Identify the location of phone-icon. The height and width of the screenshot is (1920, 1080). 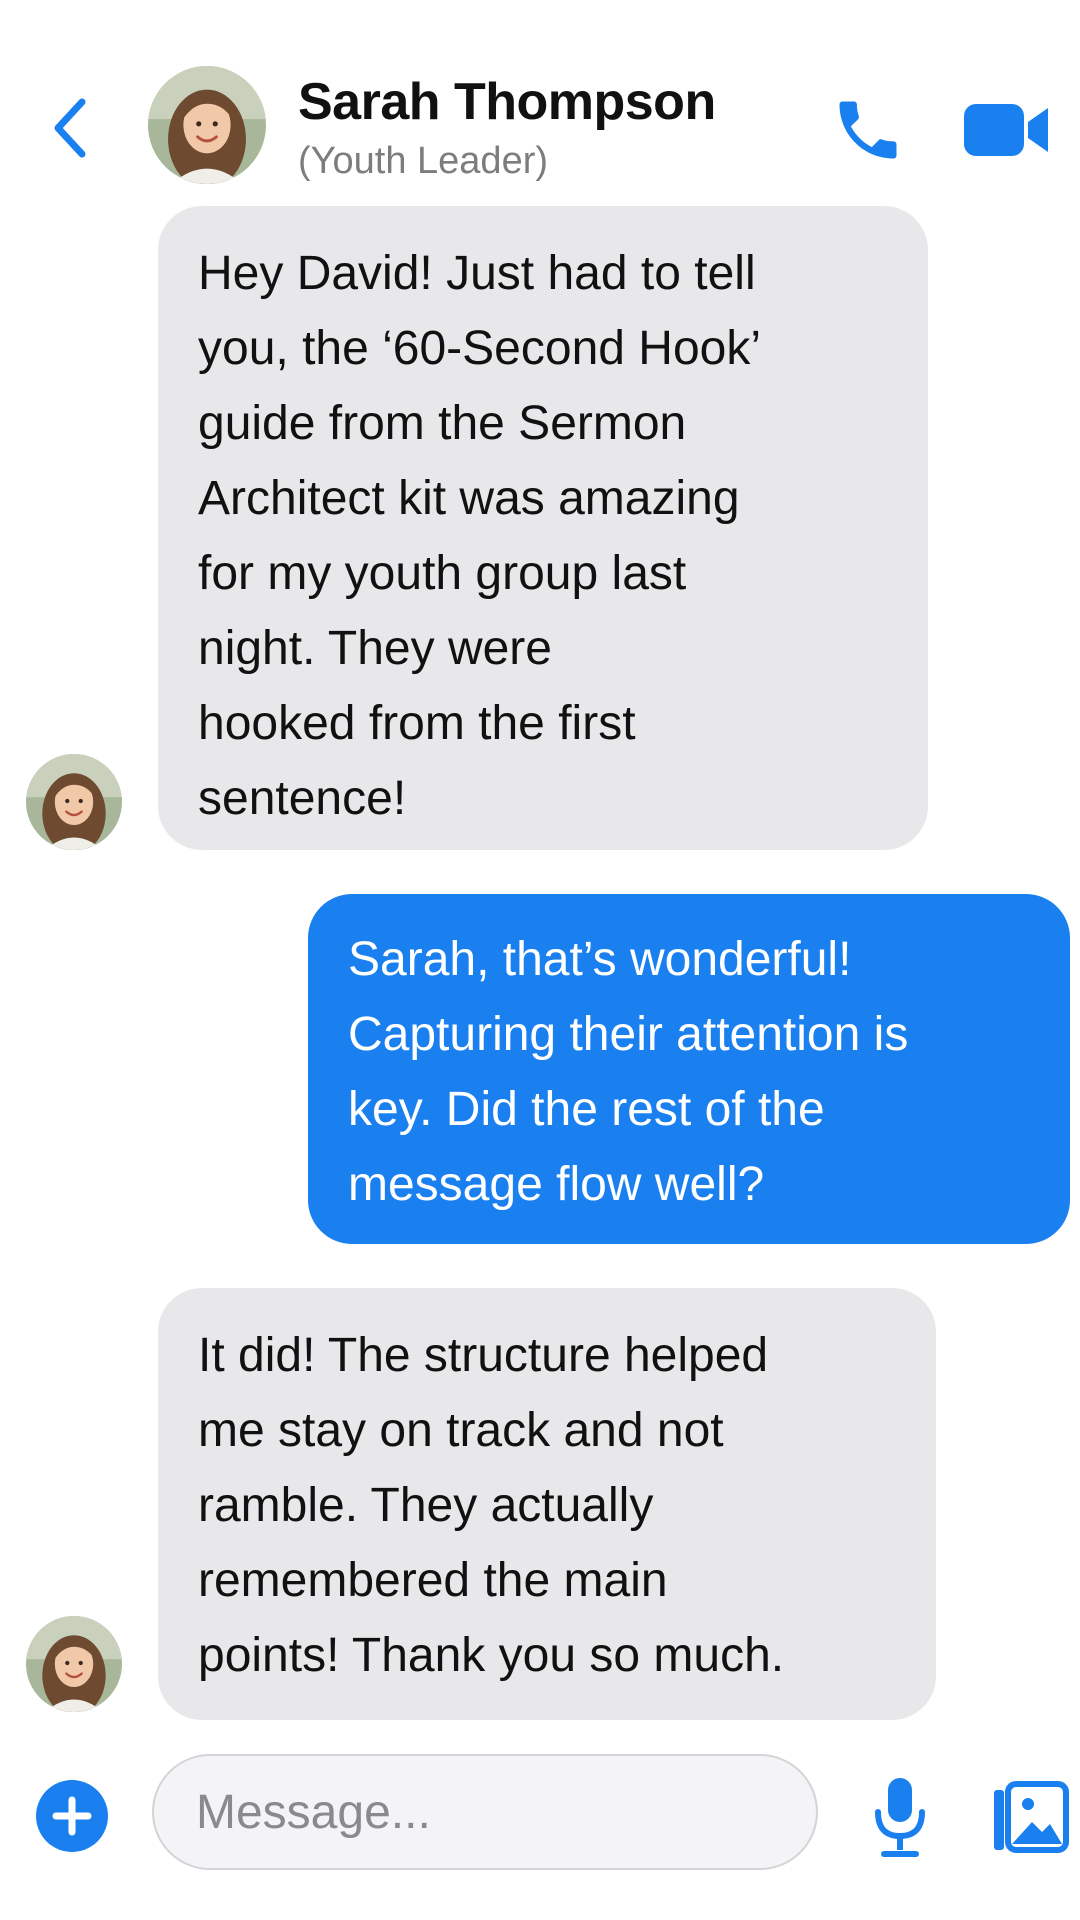
(868, 130).